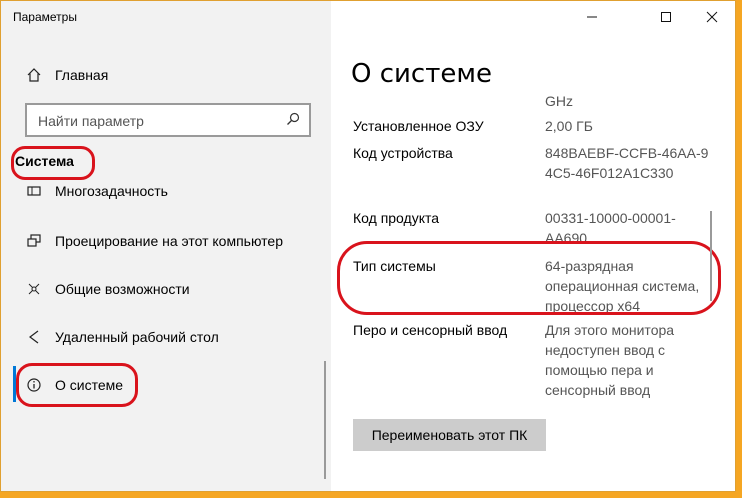 This screenshot has height=498, width=742. I want to click on sidebar-item-label: Общие возможности, so click(122, 289).